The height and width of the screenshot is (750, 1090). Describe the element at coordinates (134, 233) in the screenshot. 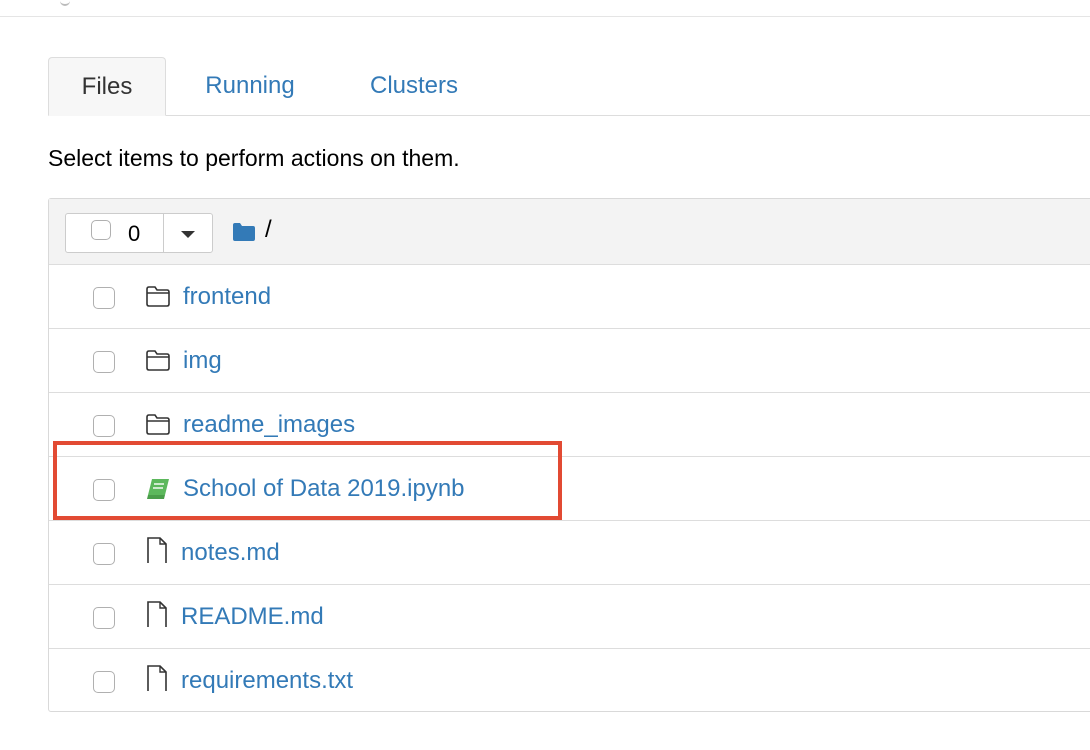

I see `selected-count: 0` at that location.